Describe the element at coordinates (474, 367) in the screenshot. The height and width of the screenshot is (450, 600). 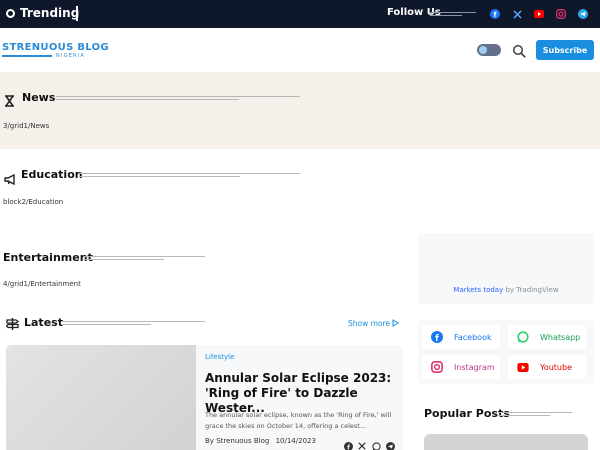
I see `instagram-label: Instagram` at that location.